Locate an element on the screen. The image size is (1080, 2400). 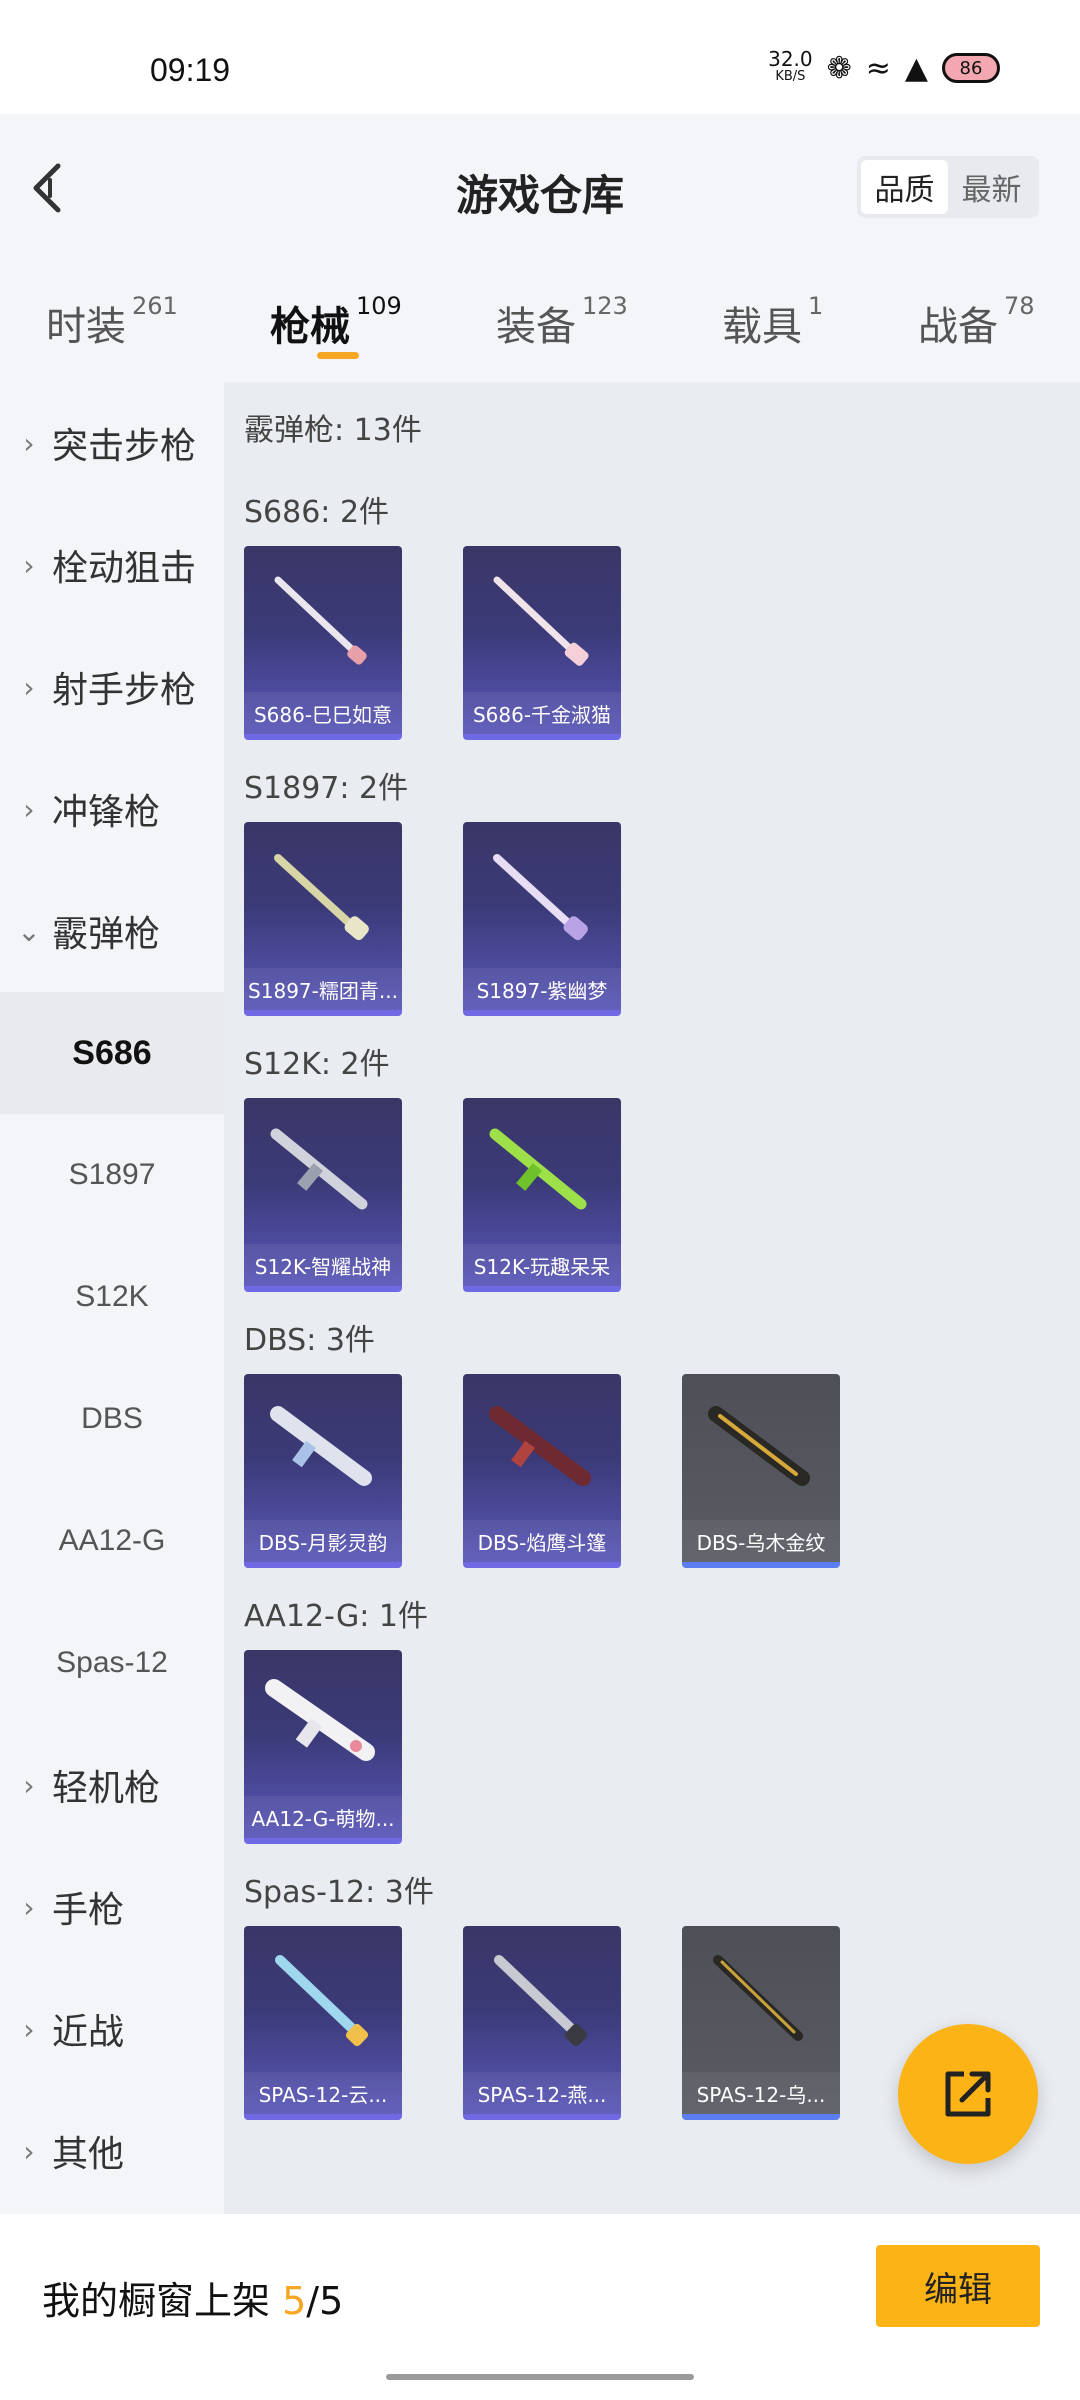
sidebar-item-melee: › 近战 is located at coordinates (112, 2029).